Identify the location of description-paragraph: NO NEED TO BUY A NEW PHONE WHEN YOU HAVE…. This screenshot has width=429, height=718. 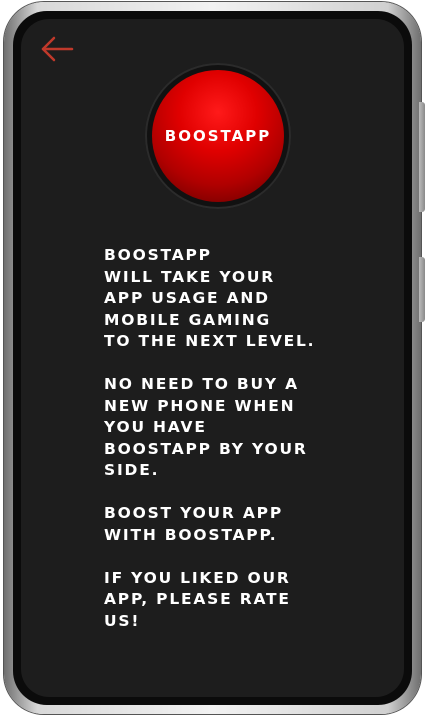
(206, 427).